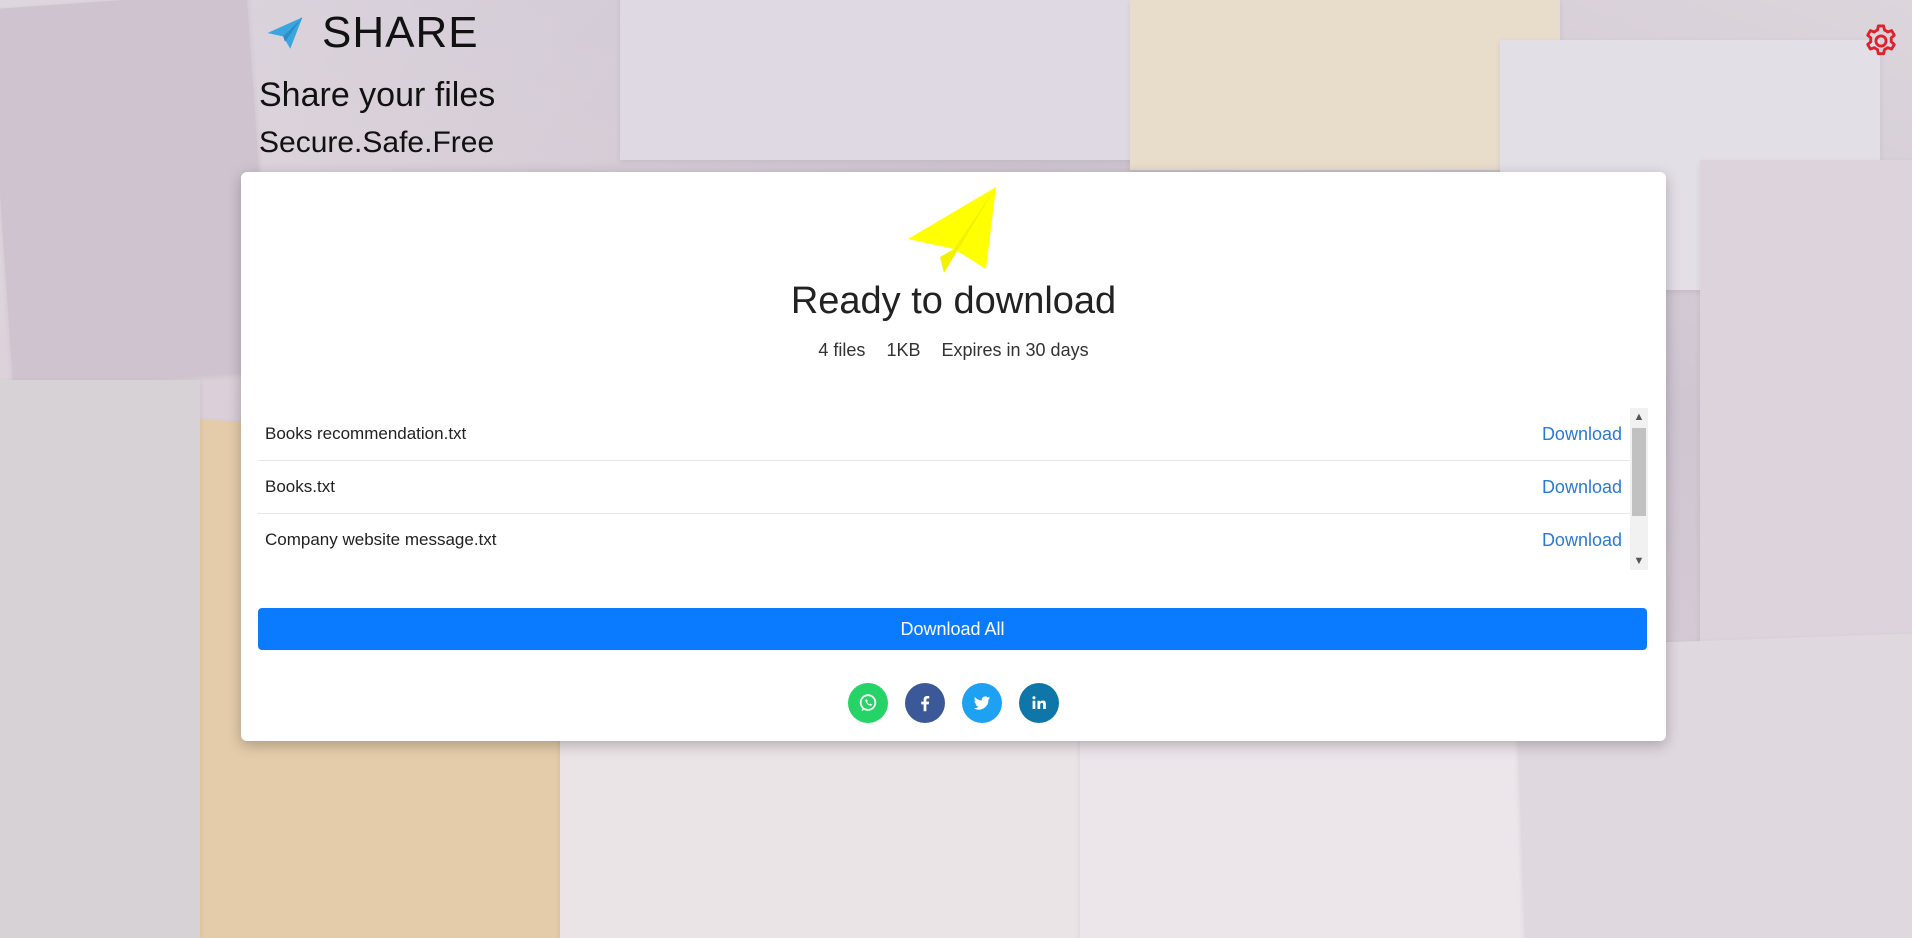 The width and height of the screenshot is (1912, 938). I want to click on file-row: Company website message.txt Download, so click(944, 540).